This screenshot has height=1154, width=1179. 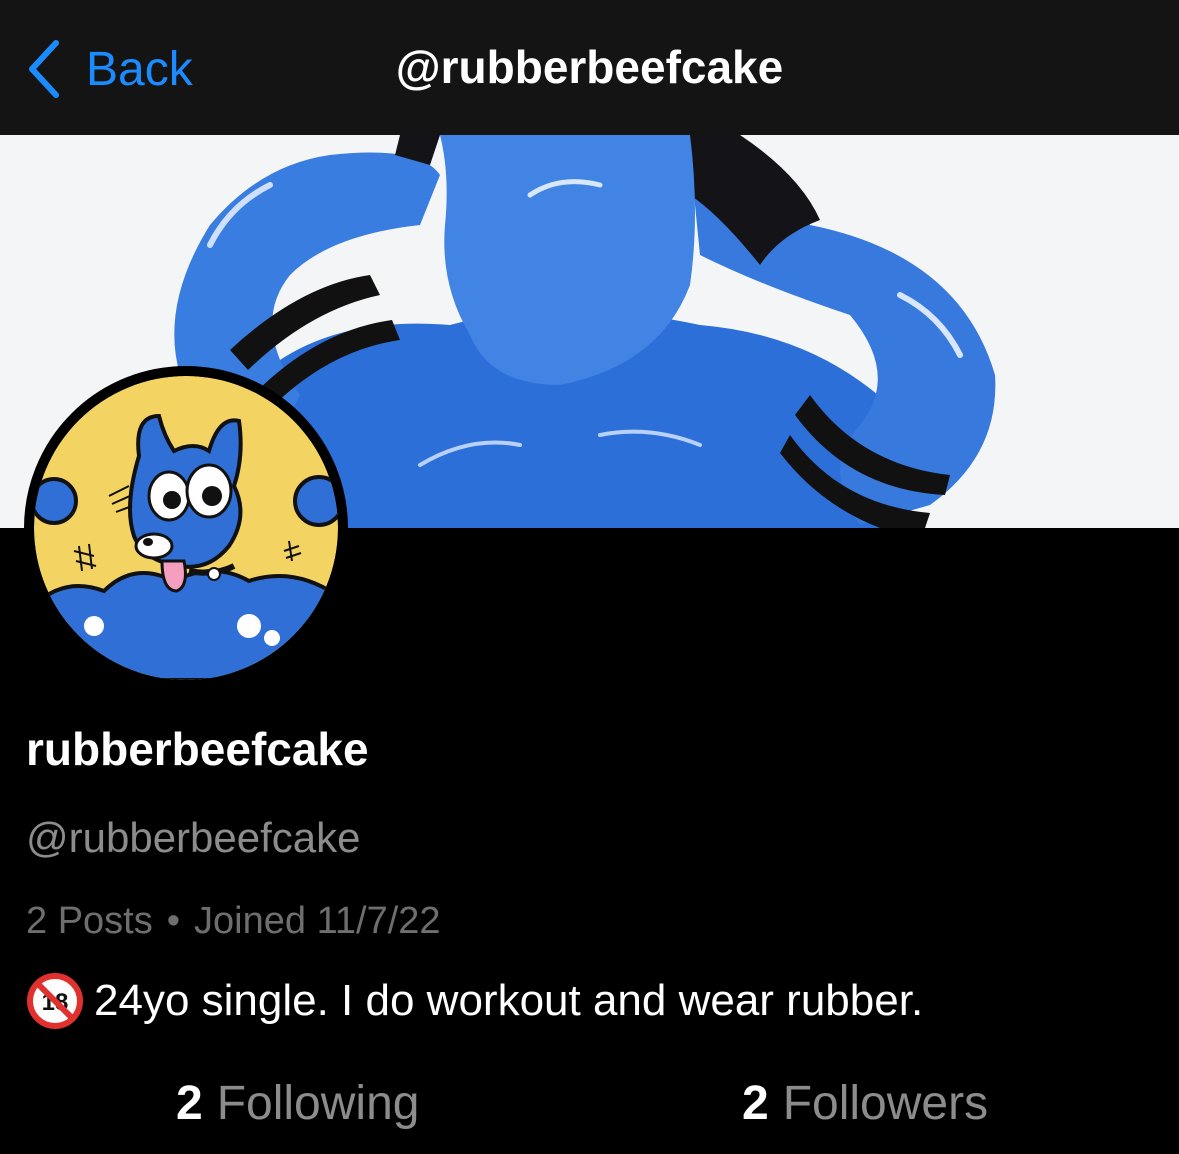 What do you see at coordinates (317, 921) in the screenshot?
I see `joined-date: Joined 11/7/22` at bounding box center [317, 921].